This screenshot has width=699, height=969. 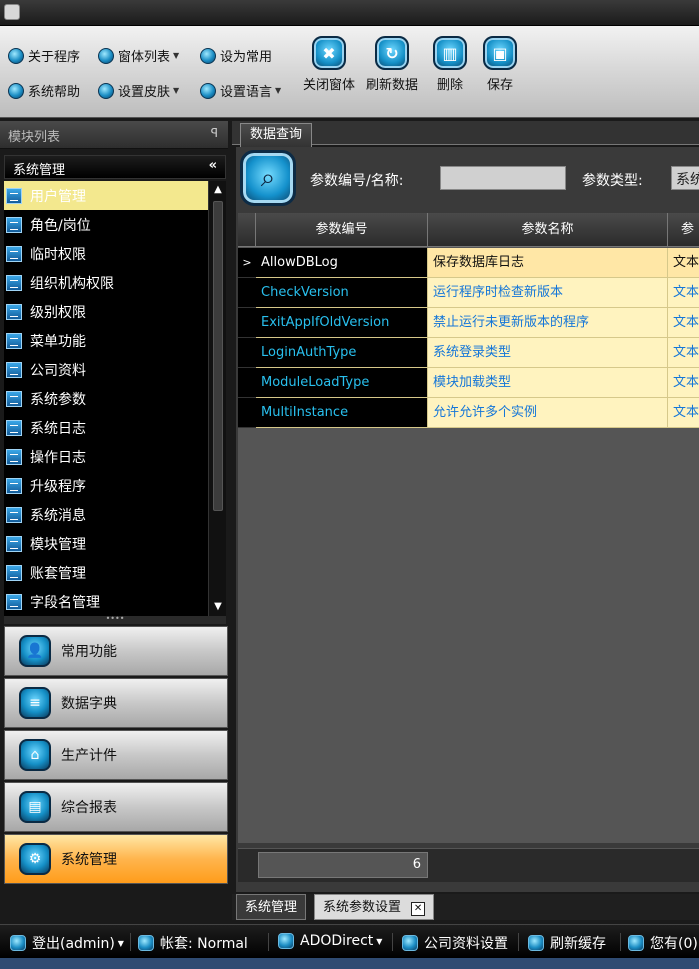 I want to click on cell-code: CheckVersion, so click(x=342, y=293).